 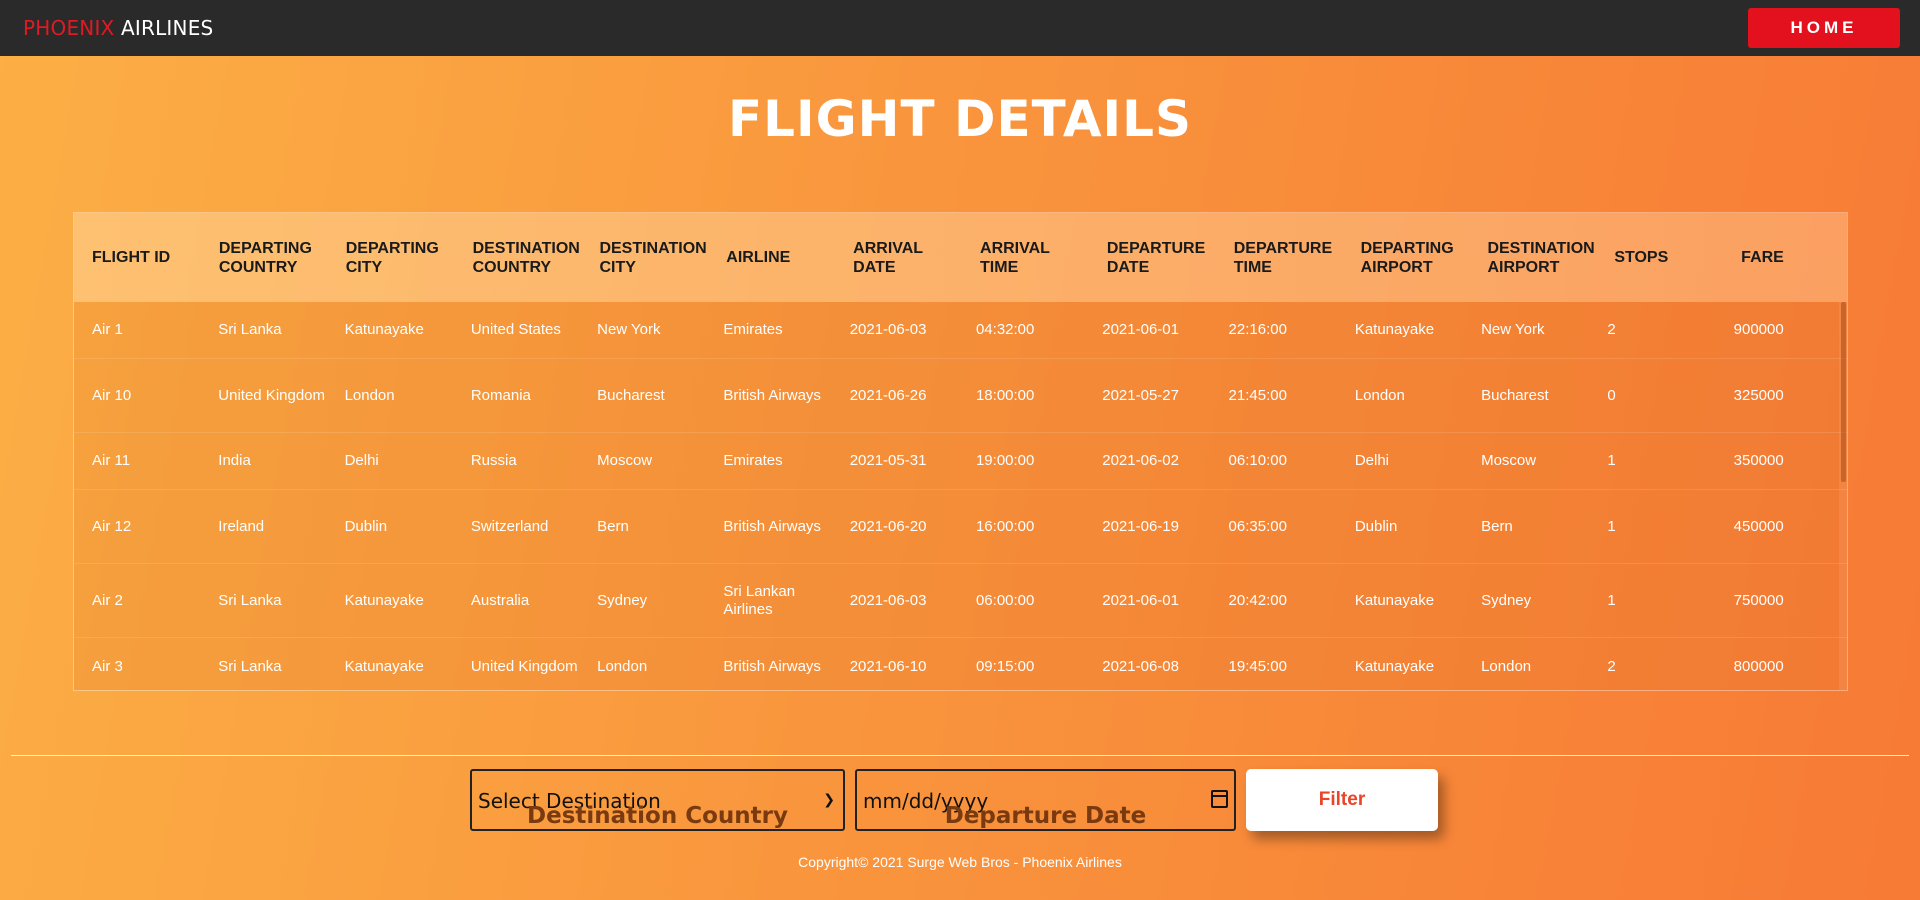 I want to click on column-header: FLIGHT ID, so click(x=131, y=257).